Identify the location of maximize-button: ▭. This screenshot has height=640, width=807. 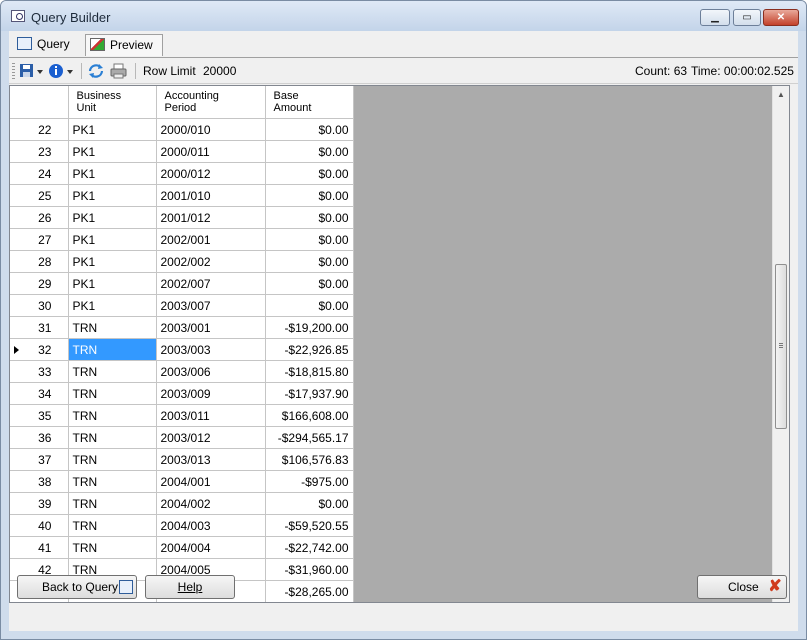
(747, 17).